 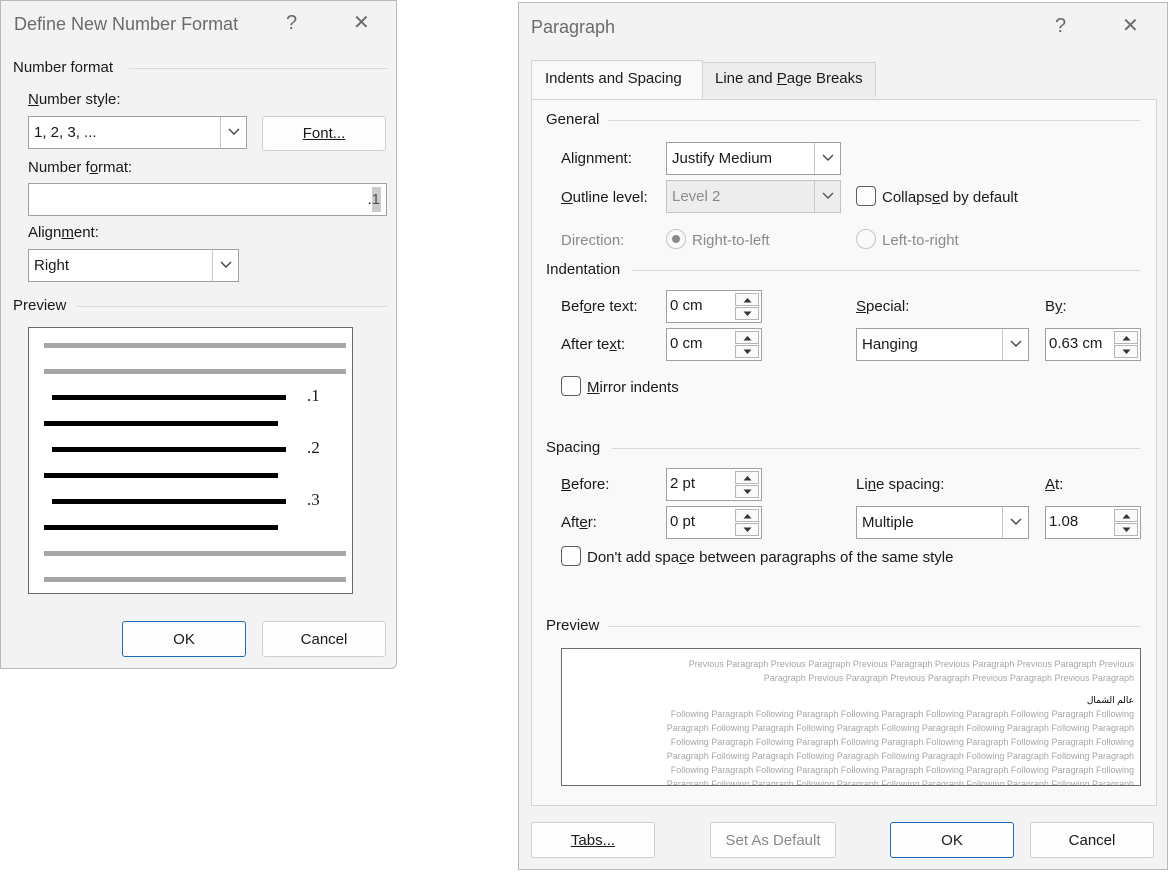 What do you see at coordinates (866, 239) in the screenshot?
I see `left-to-right-radio` at bounding box center [866, 239].